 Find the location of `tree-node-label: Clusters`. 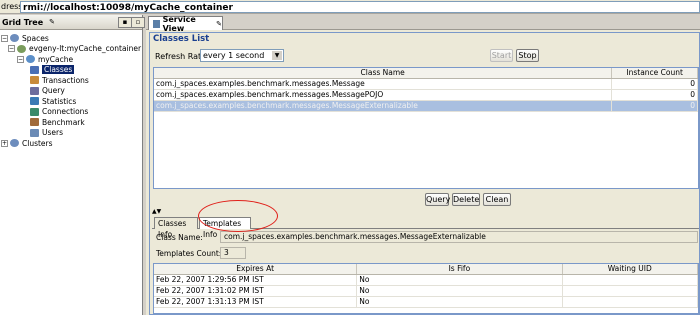

tree-node-label: Clusters is located at coordinates (37, 143).